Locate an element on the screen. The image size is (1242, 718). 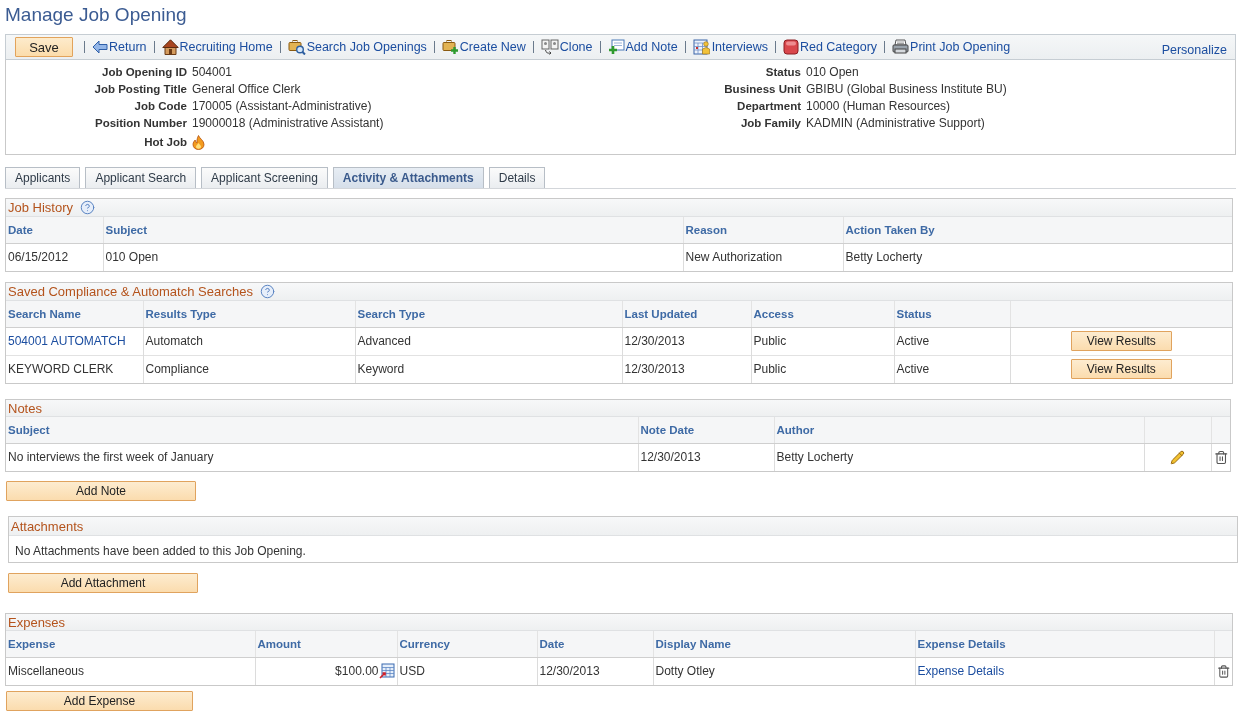
table-cell: USD is located at coordinates (467, 671).